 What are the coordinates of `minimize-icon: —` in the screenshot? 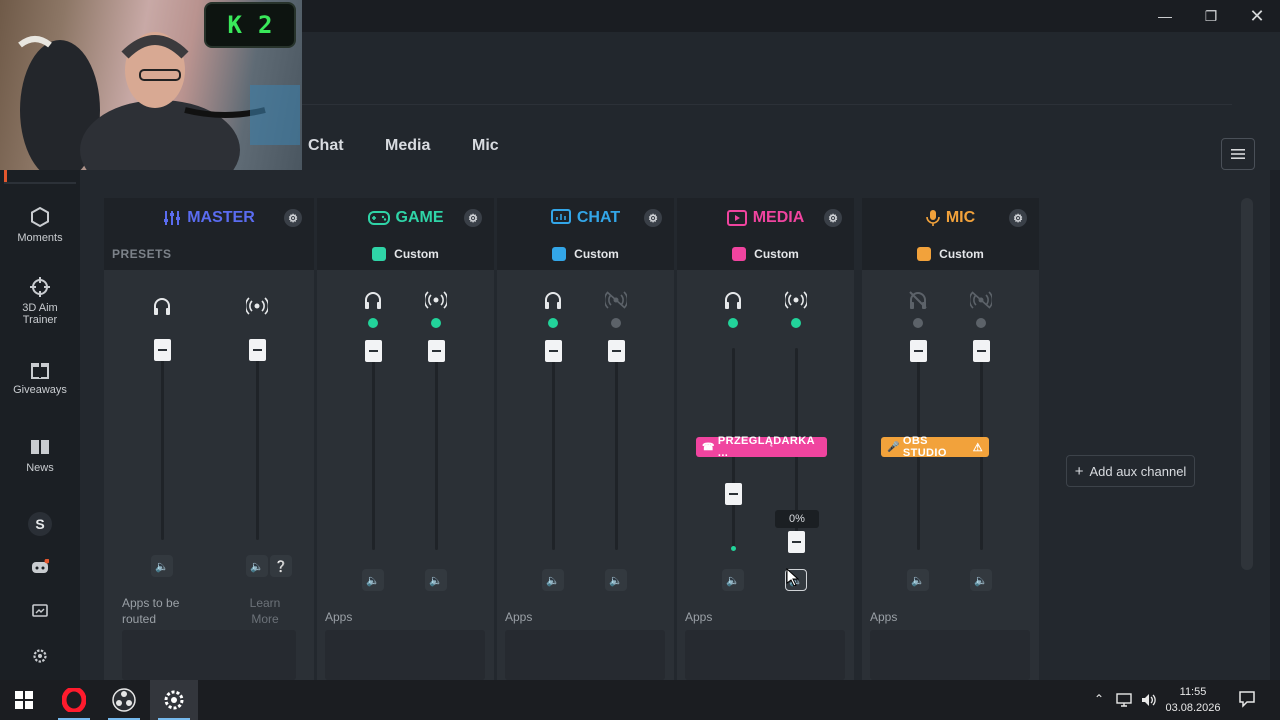 It's located at (1165, 16).